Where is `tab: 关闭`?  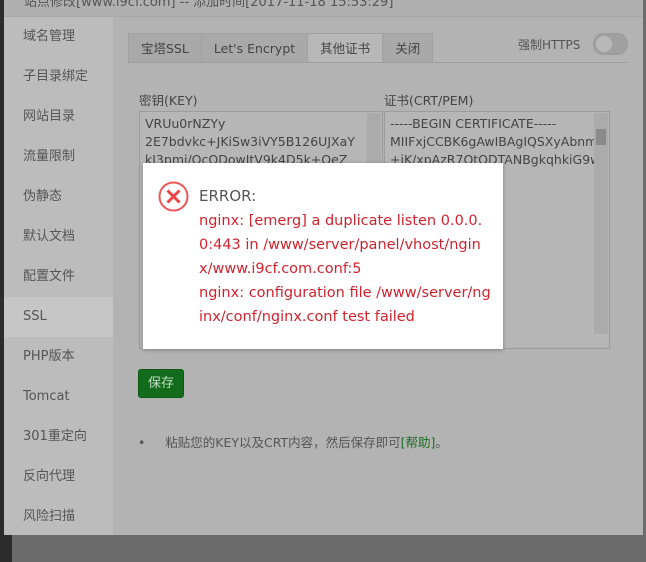
tab: 关闭 is located at coordinates (408, 47).